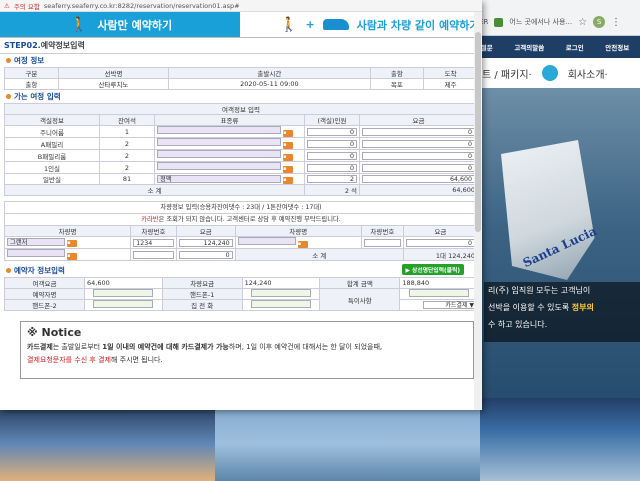  I want to click on cabin-header: (객실)인원, so click(332, 120).